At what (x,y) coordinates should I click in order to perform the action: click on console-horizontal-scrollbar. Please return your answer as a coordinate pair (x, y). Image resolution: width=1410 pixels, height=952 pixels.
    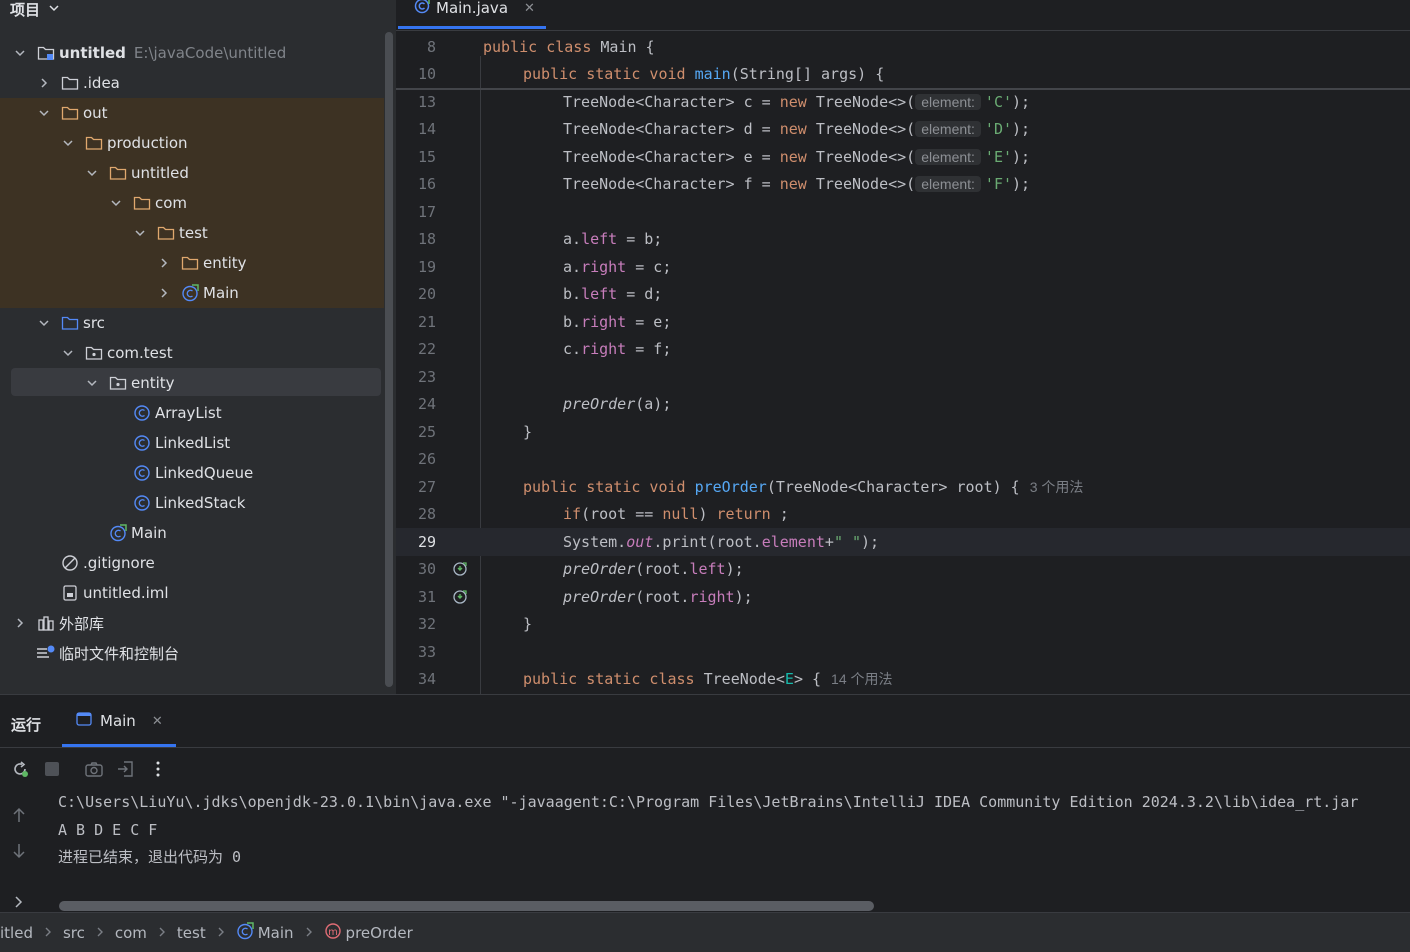
    Looking at the image, I should click on (466, 906).